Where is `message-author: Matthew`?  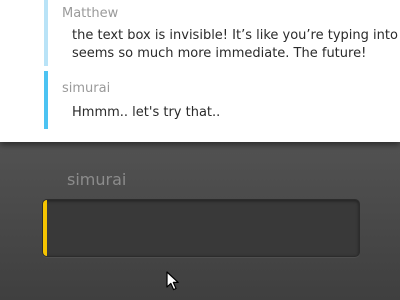
message-author: Matthew is located at coordinates (90, 13).